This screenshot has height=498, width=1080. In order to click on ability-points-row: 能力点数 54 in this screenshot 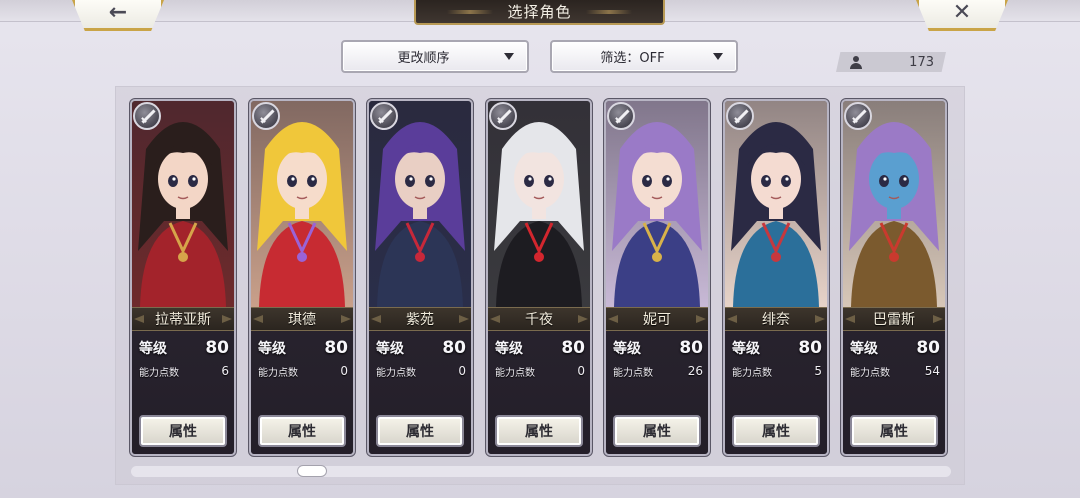, I will do `click(895, 371)`.